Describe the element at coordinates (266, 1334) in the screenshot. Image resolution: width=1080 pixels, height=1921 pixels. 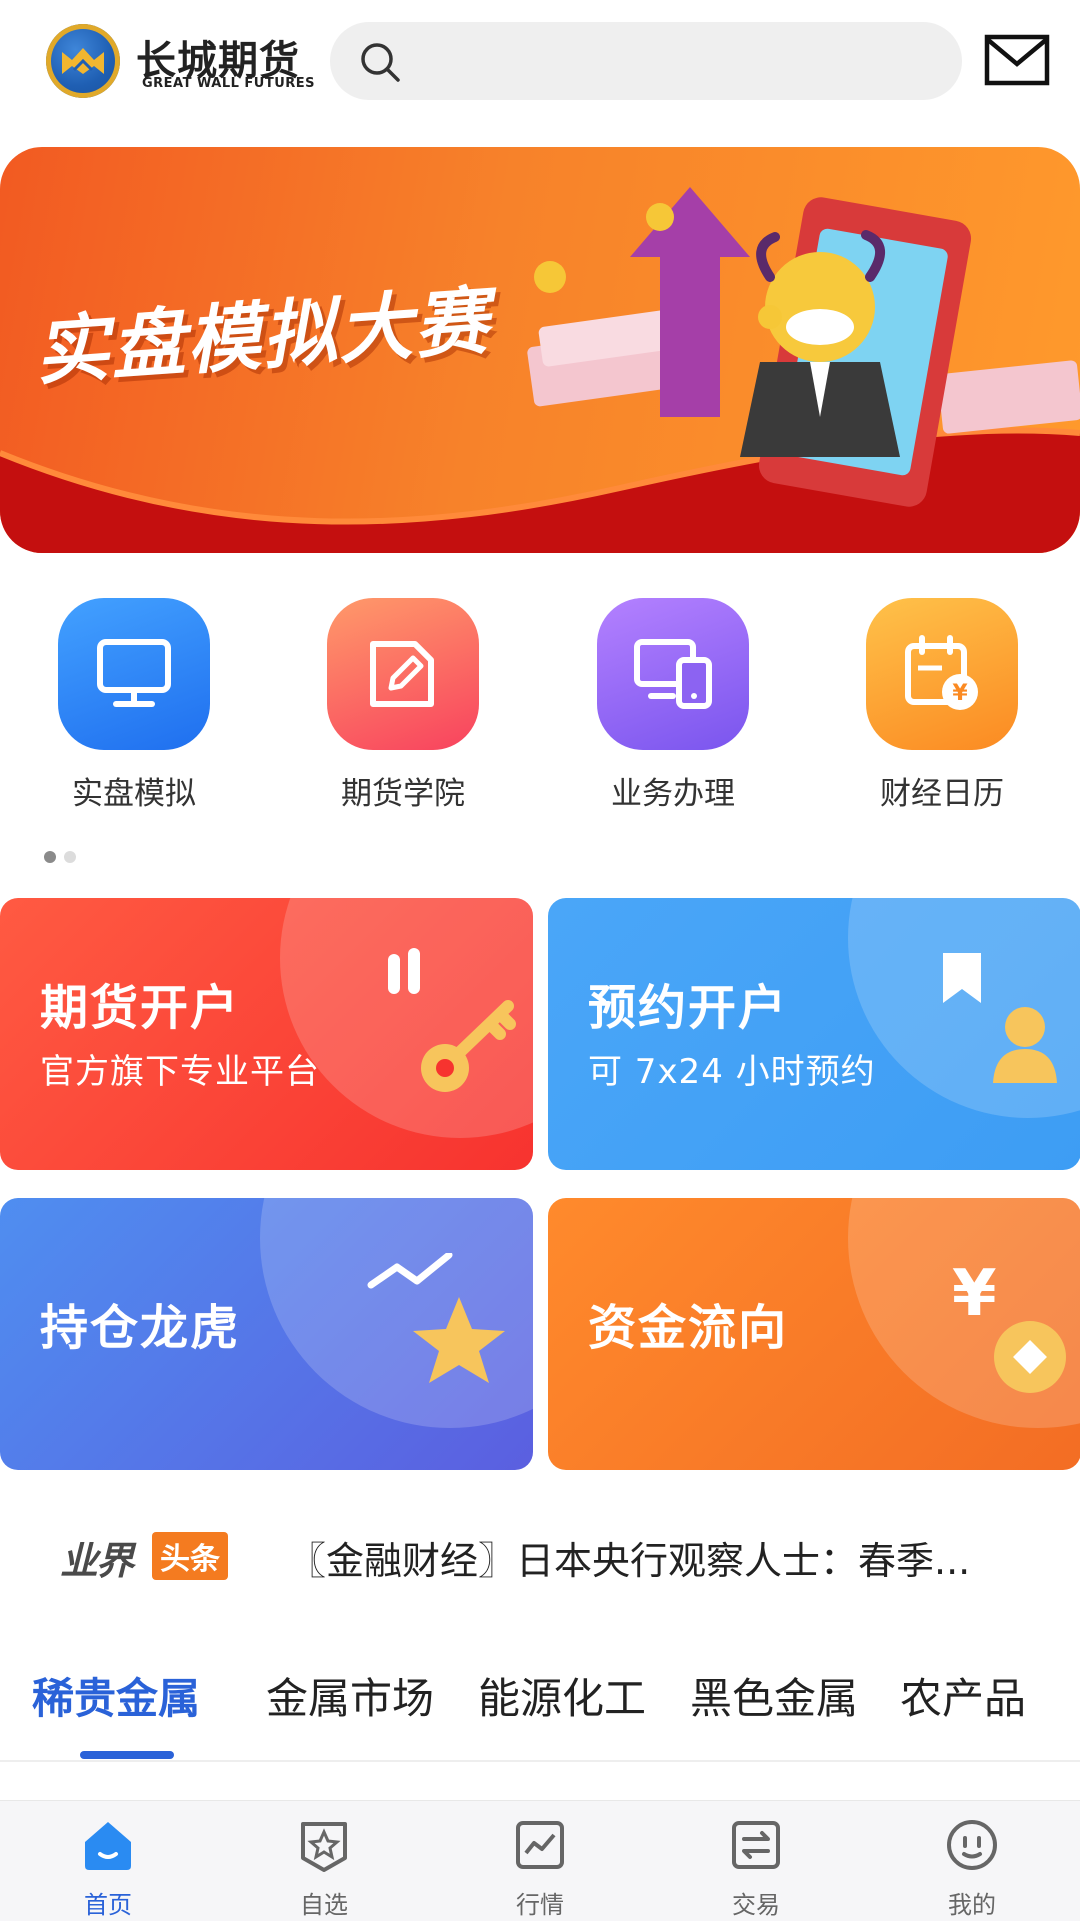
I see `card-positions: 持仓龙虎` at that location.